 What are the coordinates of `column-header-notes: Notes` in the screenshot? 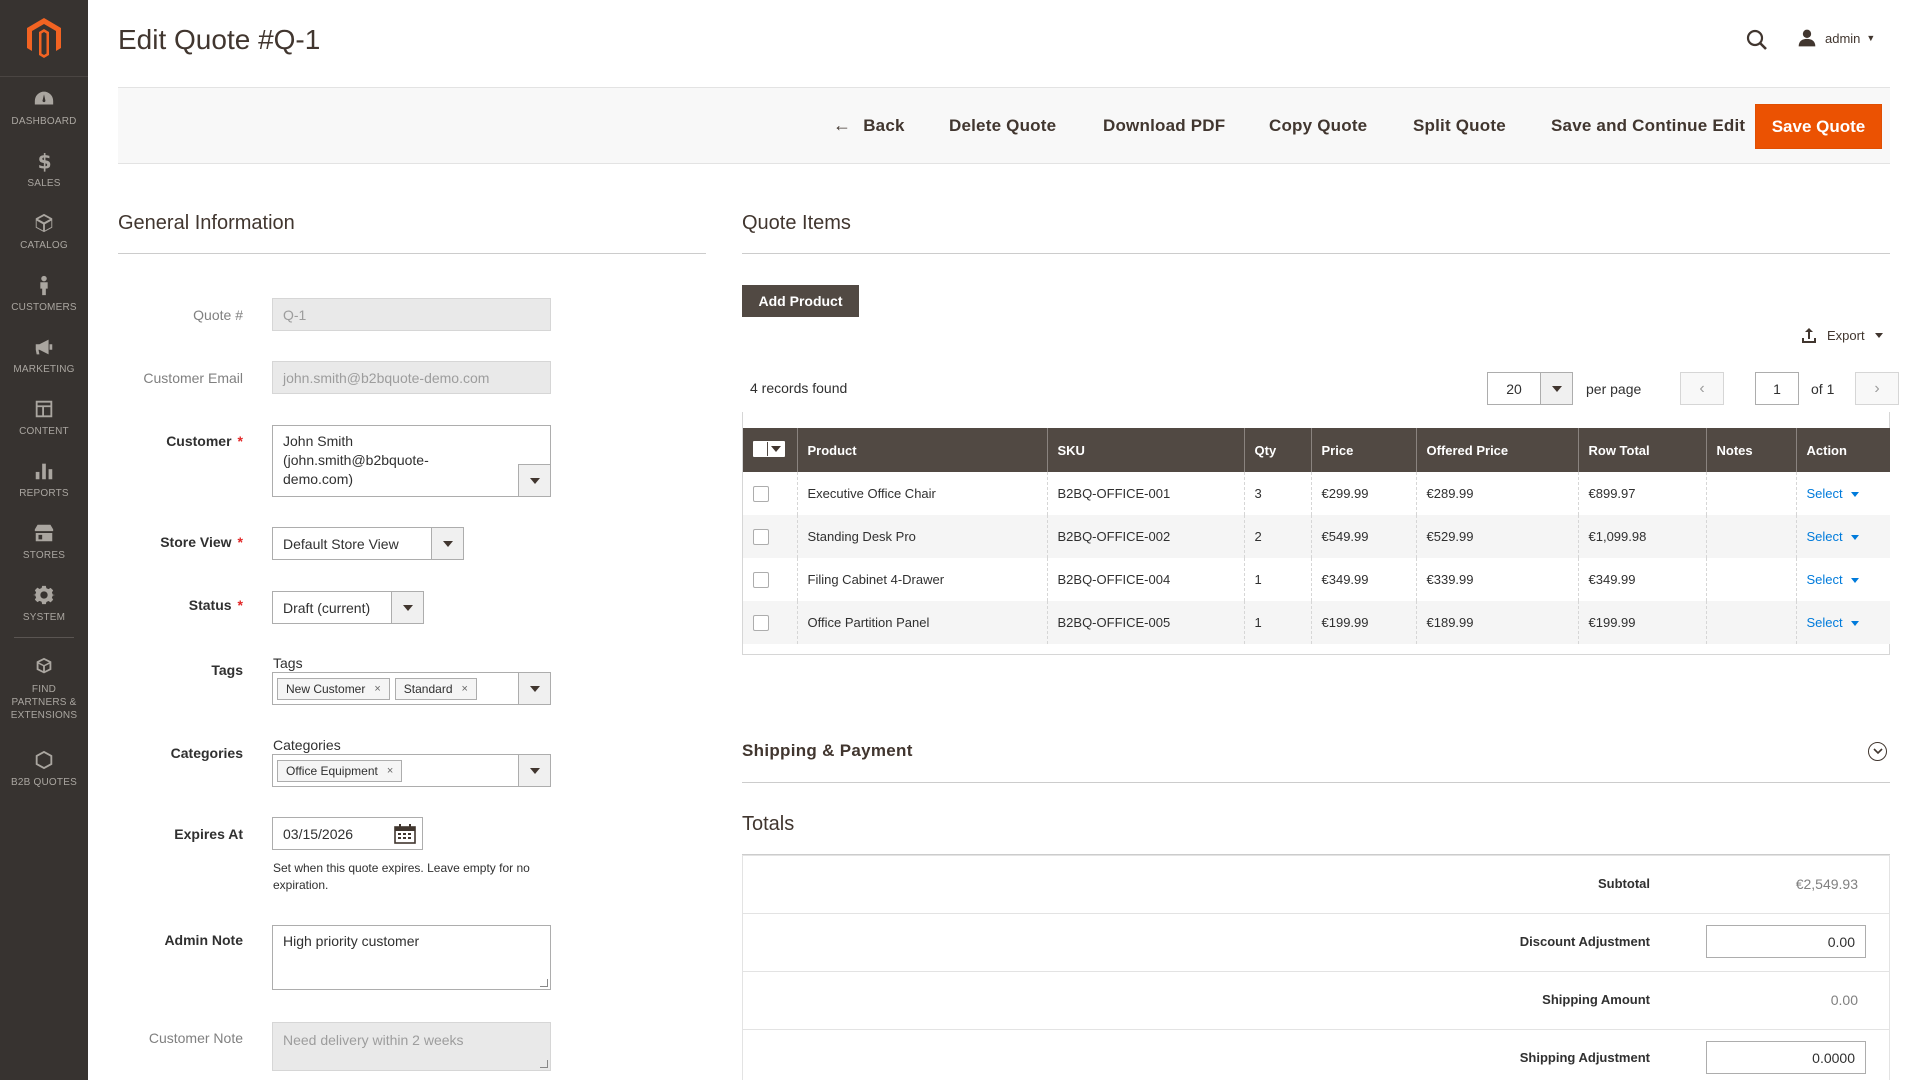 It's located at (1751, 450).